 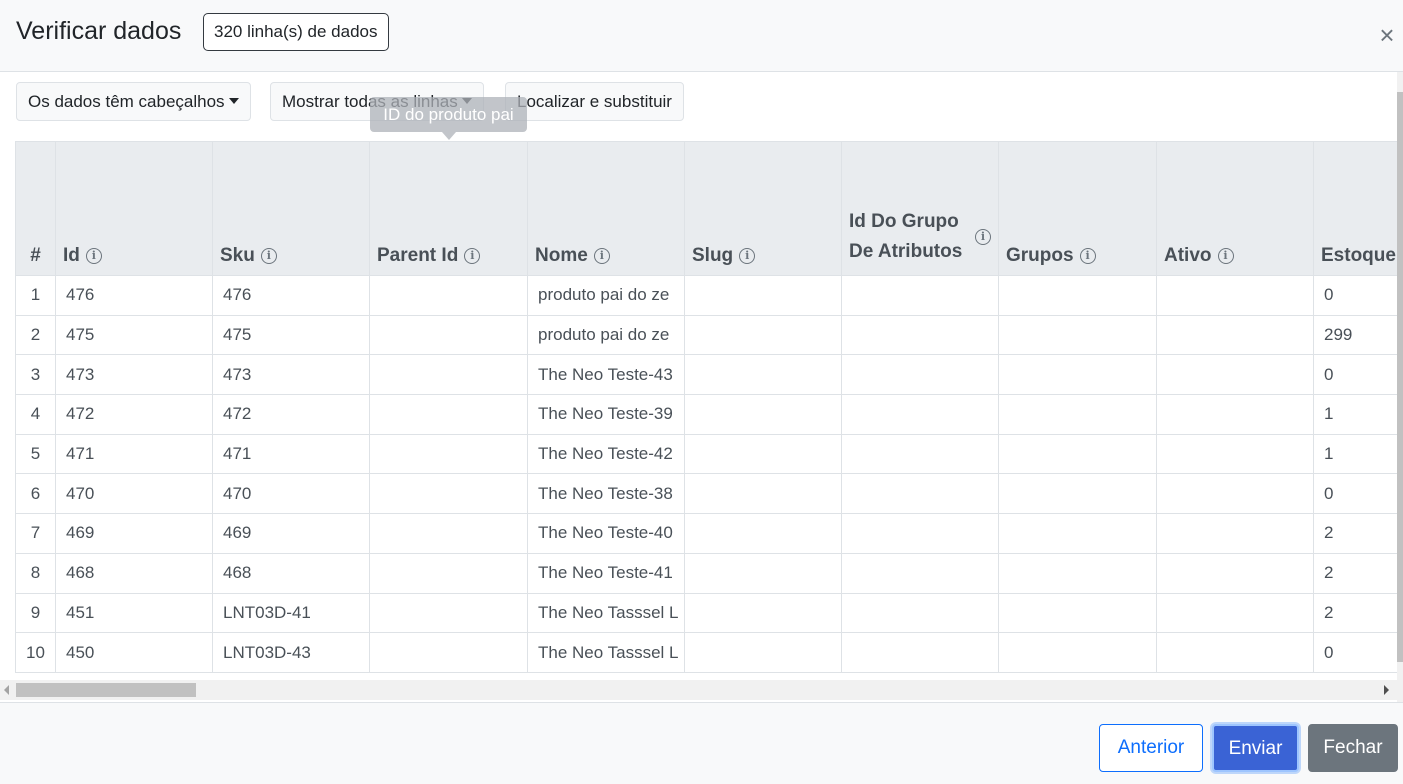 I want to click on vertical-scrollbar, so click(x=1400, y=387).